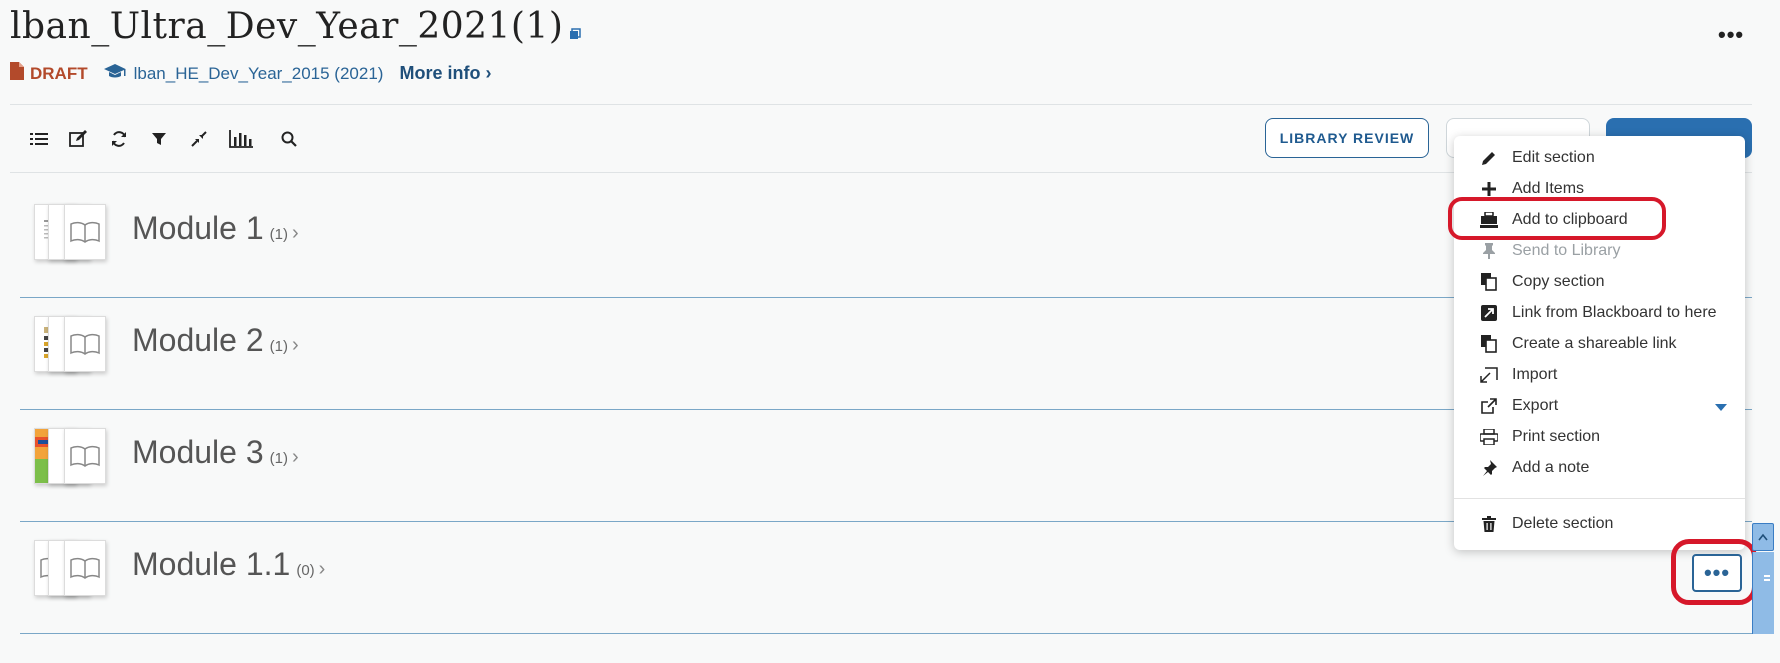  Describe the element at coordinates (198, 340) in the screenshot. I see `module-name: Module 2` at that location.